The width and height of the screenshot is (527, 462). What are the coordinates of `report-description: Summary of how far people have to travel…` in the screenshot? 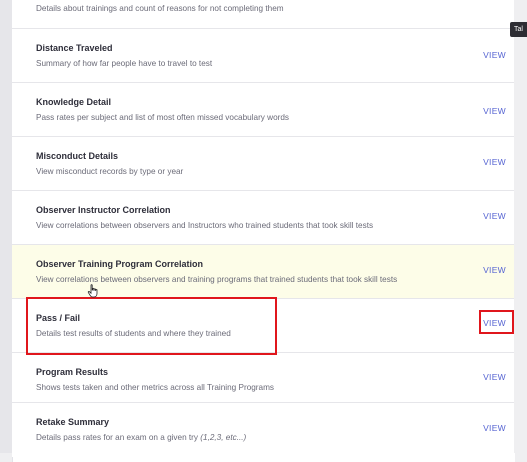 It's located at (124, 63).